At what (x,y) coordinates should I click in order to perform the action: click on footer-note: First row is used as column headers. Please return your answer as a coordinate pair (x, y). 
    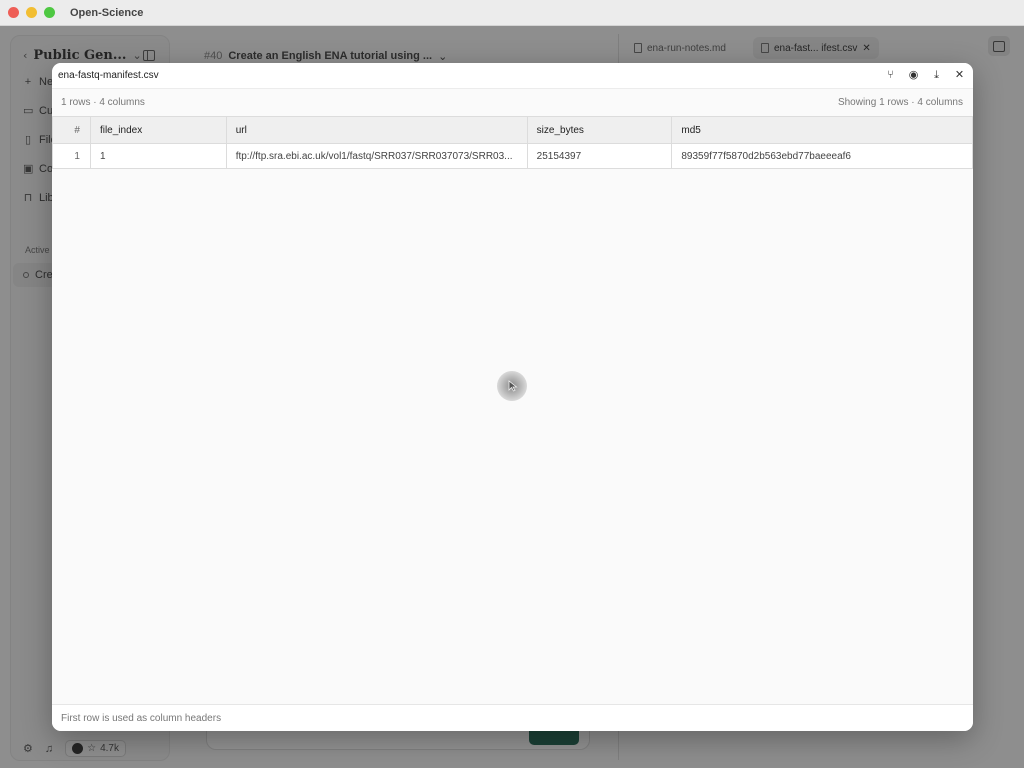
    Looking at the image, I should click on (141, 718).